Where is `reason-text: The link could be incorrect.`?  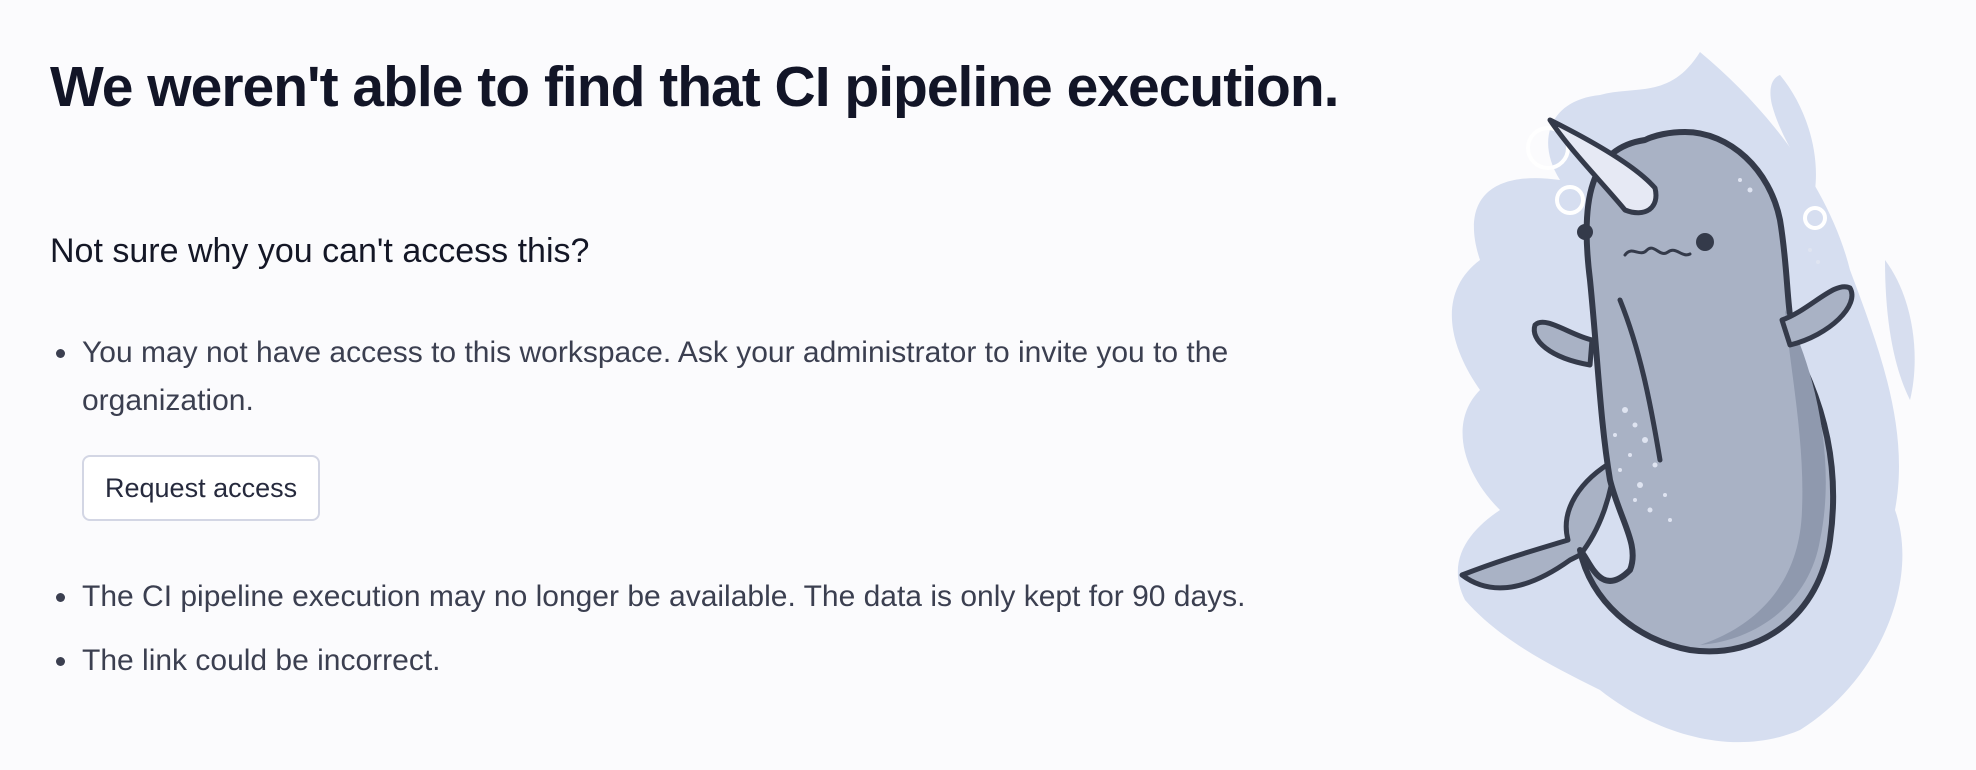
reason-text: The link could be incorrect. is located at coordinates (261, 660).